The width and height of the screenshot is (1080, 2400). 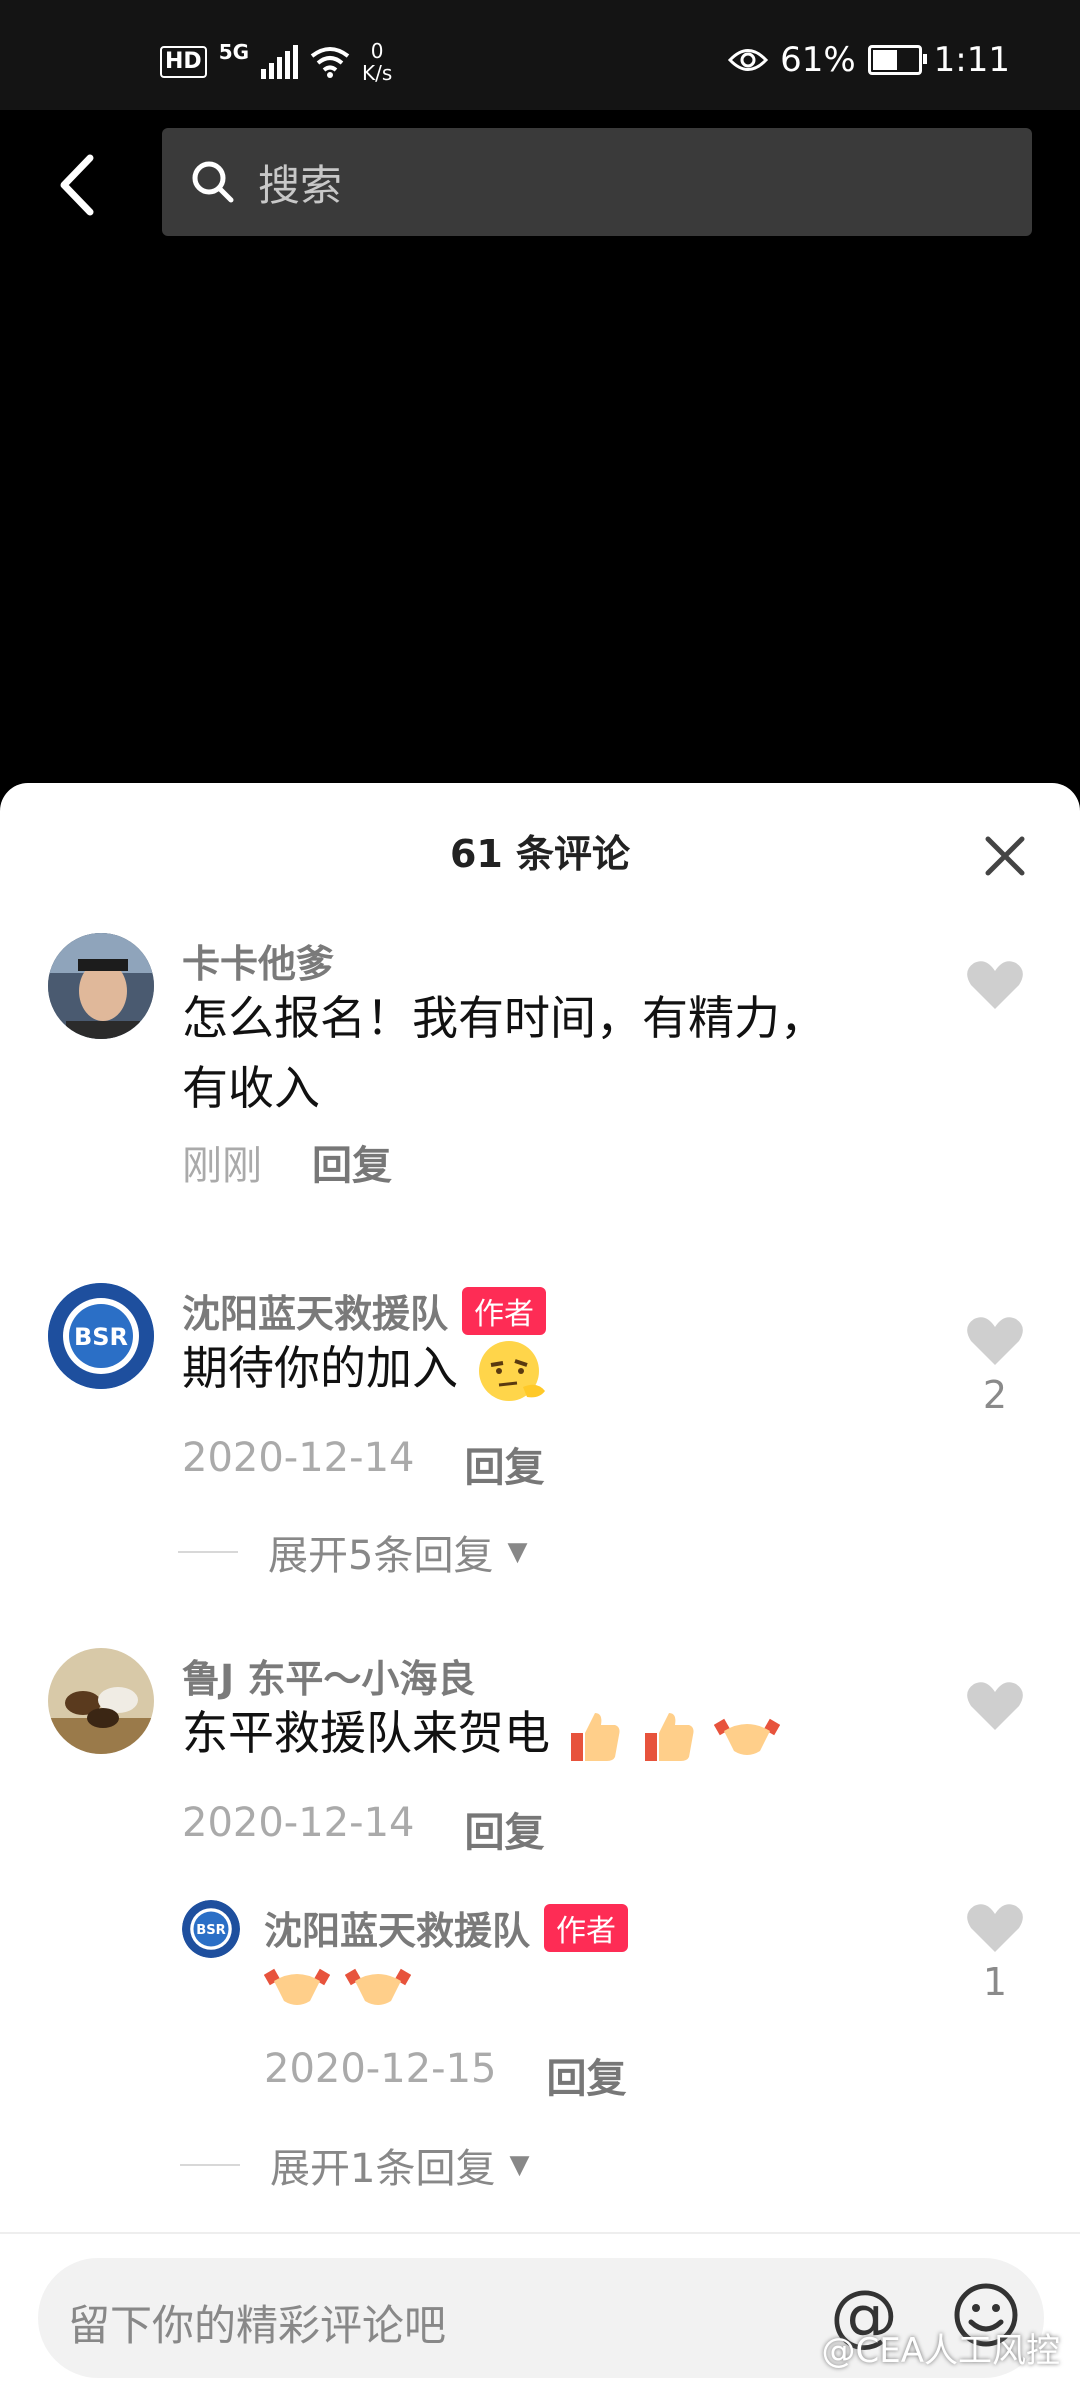 What do you see at coordinates (540, 55) in the screenshot?
I see `status-bar: HD 5G 0 K/s 61% 1:11` at bounding box center [540, 55].